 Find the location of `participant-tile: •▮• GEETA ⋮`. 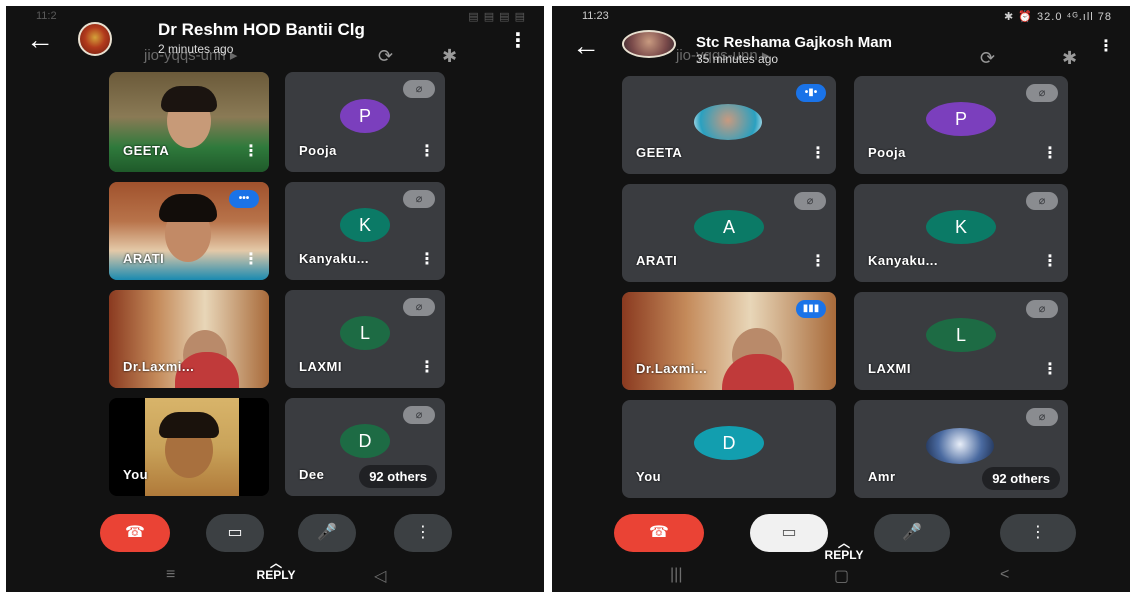

participant-tile: •▮• GEETA ⋮ is located at coordinates (729, 125).